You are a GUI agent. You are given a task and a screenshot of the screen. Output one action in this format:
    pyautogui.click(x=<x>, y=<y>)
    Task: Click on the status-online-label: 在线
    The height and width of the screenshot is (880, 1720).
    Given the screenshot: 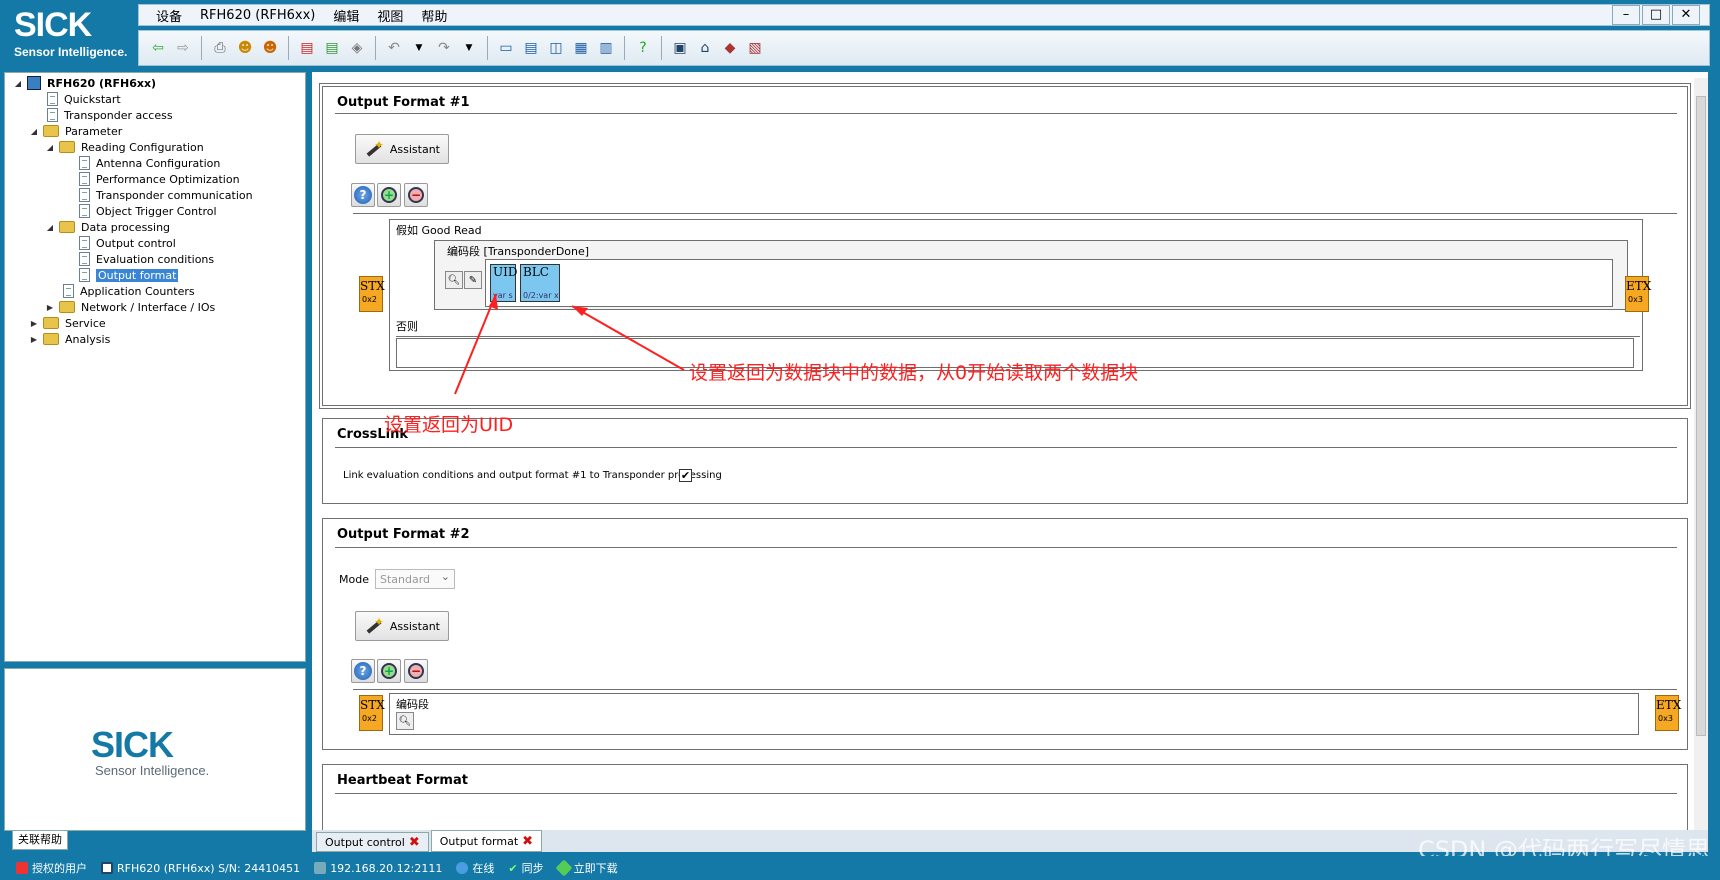 What is the action you would take?
    pyautogui.click(x=483, y=868)
    